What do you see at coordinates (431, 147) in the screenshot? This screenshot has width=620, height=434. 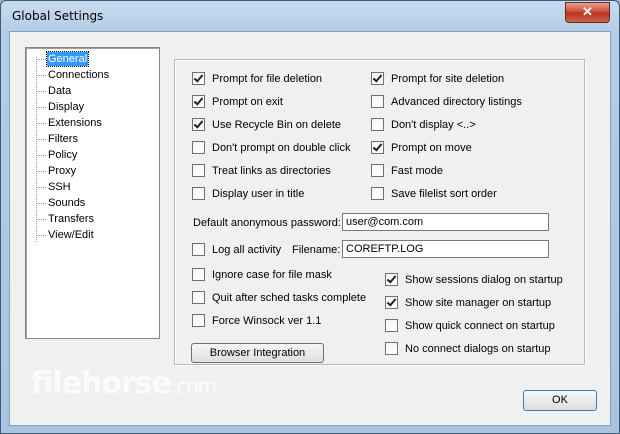 I see `option-label: Prompt on move` at bounding box center [431, 147].